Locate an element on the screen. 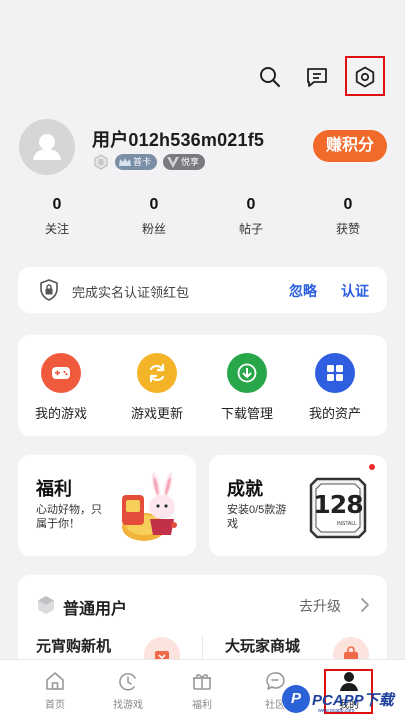  tab-find-games: 找游戏 is located at coordinates (128, 690).